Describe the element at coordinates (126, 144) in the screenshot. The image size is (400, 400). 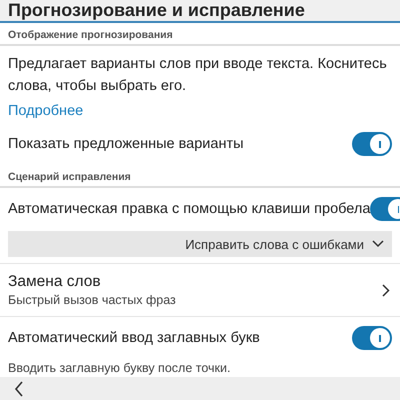
I see `setting-label: Показать предложенные варианты` at that location.